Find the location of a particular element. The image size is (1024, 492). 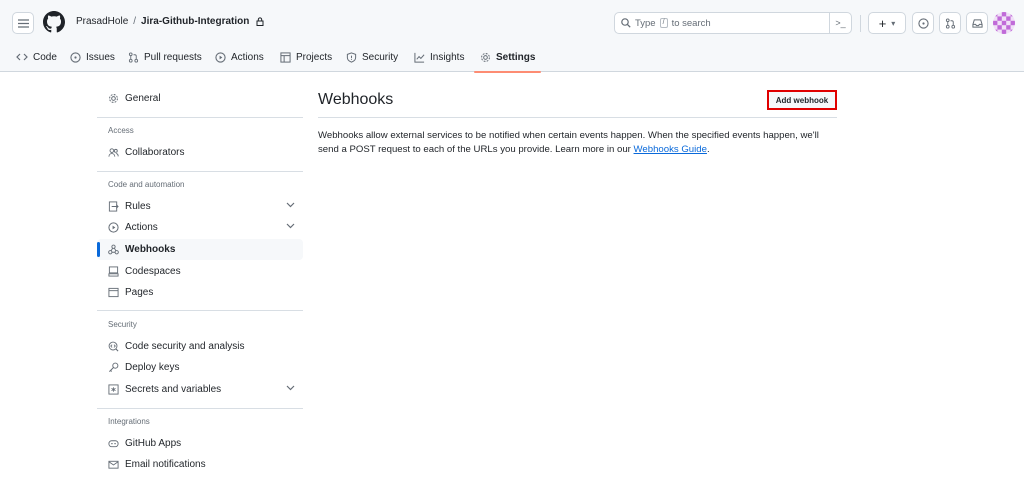

tab-actions: Actions is located at coordinates (239, 57).